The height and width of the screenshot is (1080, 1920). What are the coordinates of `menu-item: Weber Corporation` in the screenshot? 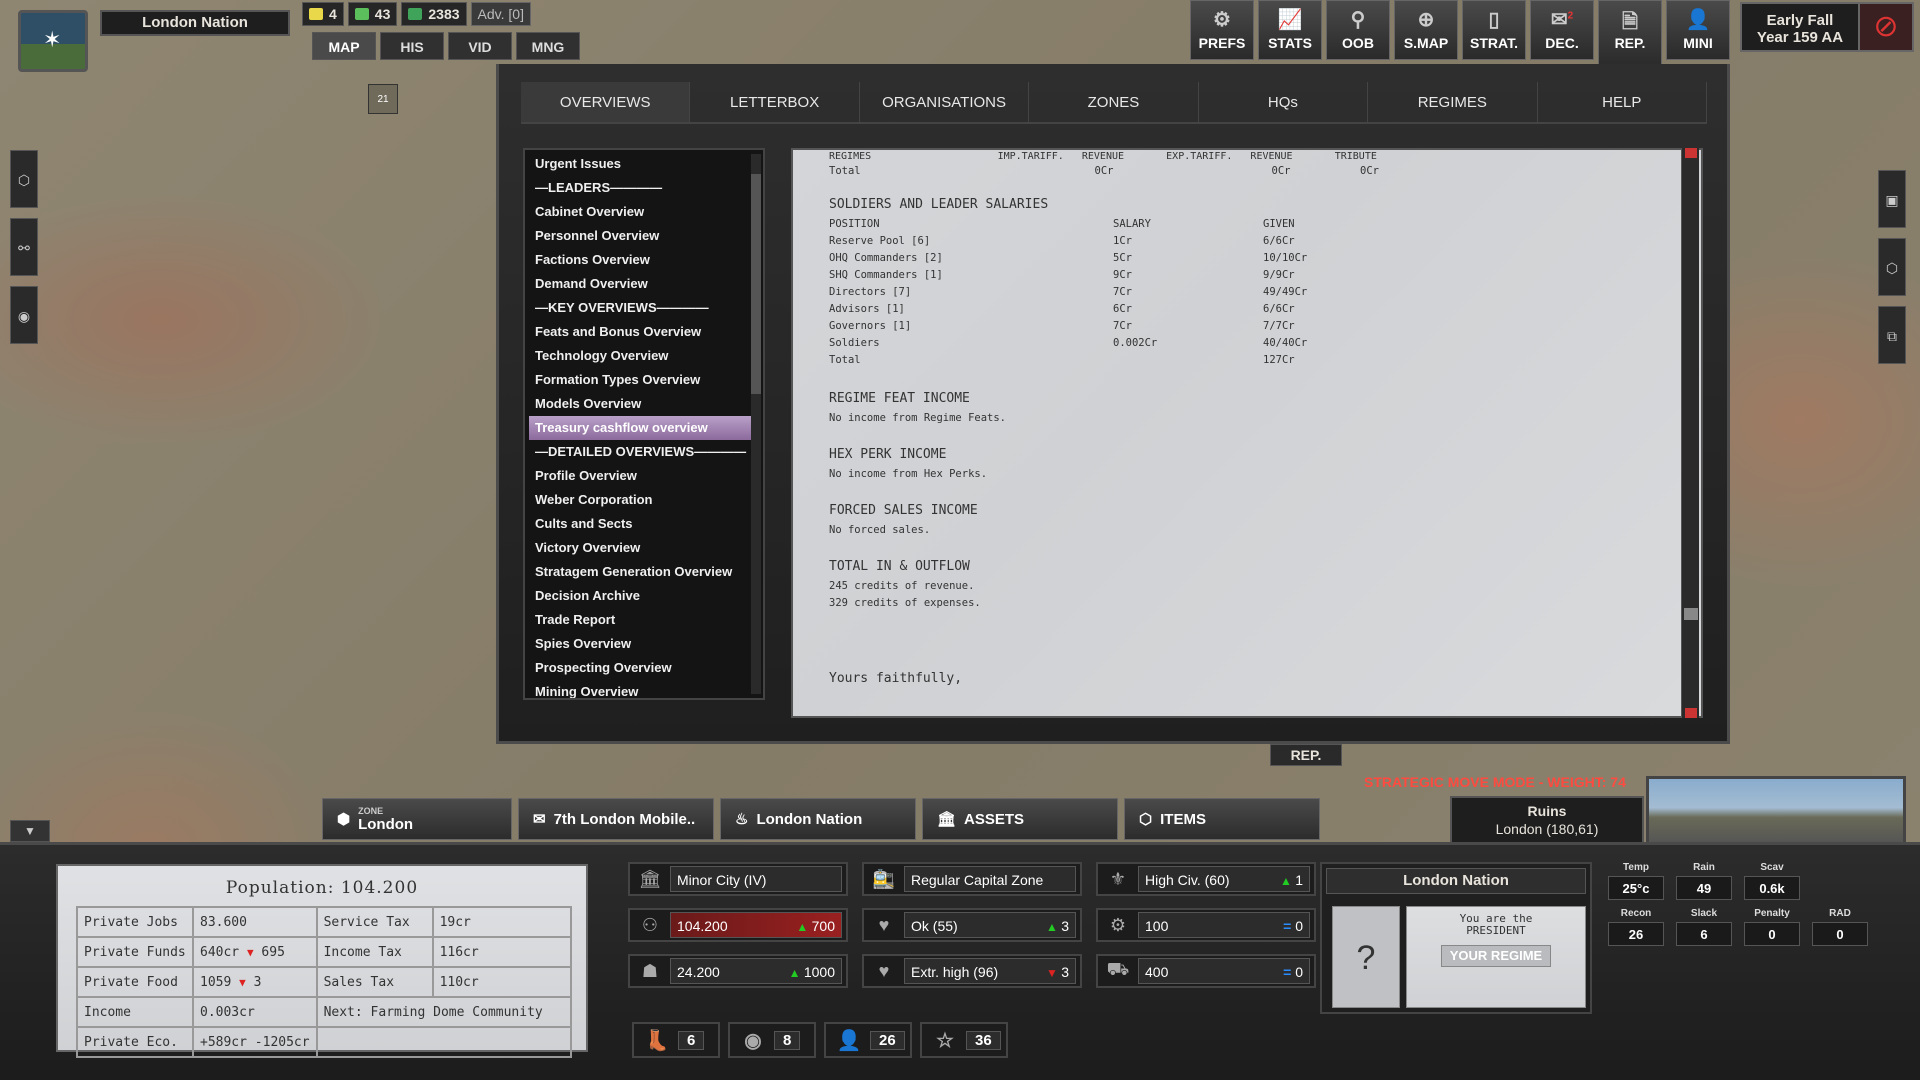 It's located at (644, 500).